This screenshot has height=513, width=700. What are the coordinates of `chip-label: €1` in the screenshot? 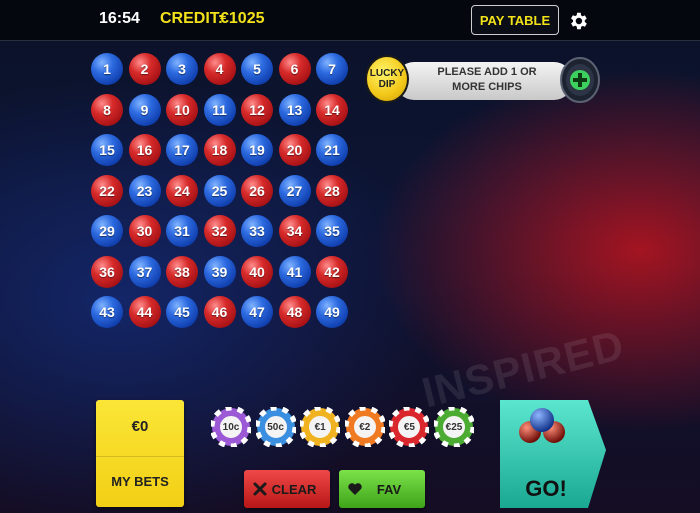 It's located at (320, 427).